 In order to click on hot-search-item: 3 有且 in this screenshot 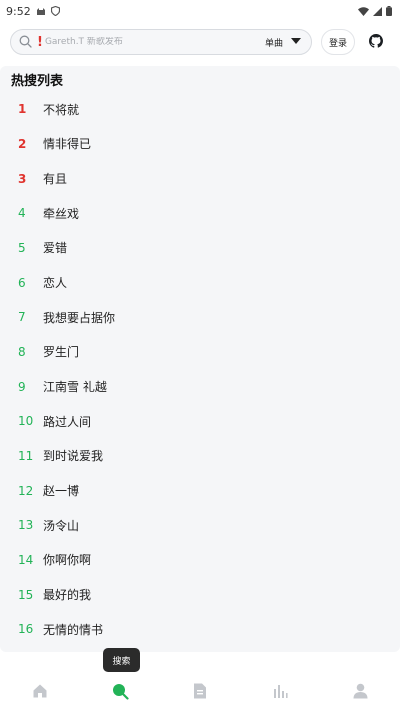, I will do `click(200, 178)`.